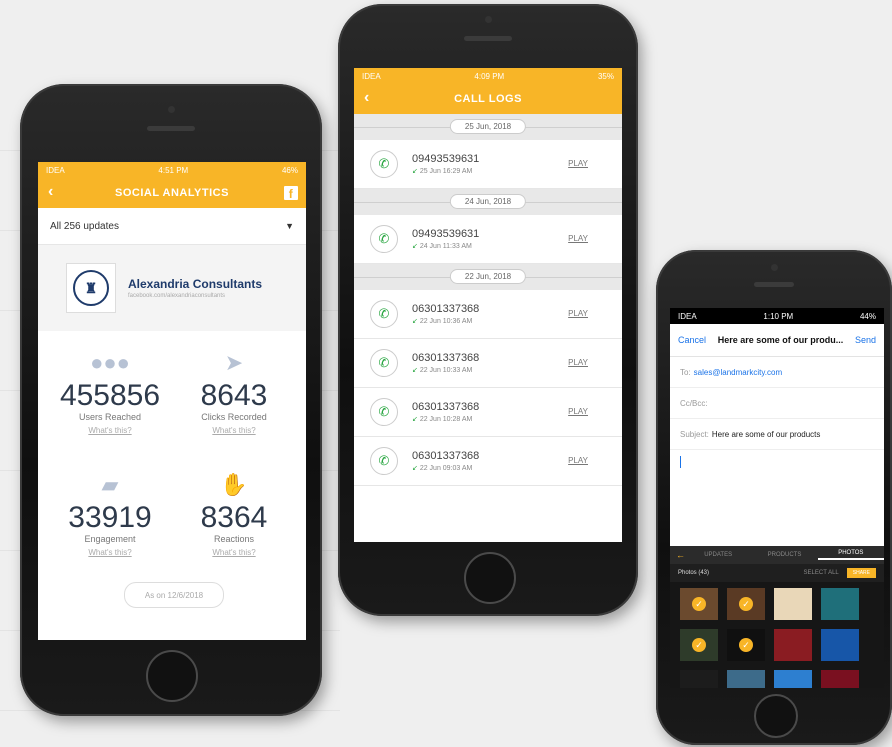 Image resolution: width=892 pixels, height=747 pixels. Describe the element at coordinates (488, 239) in the screenshot. I see `call-row: ✆ 09493539631 ↙ 24 Jun 11:33 AM PLAY` at that location.